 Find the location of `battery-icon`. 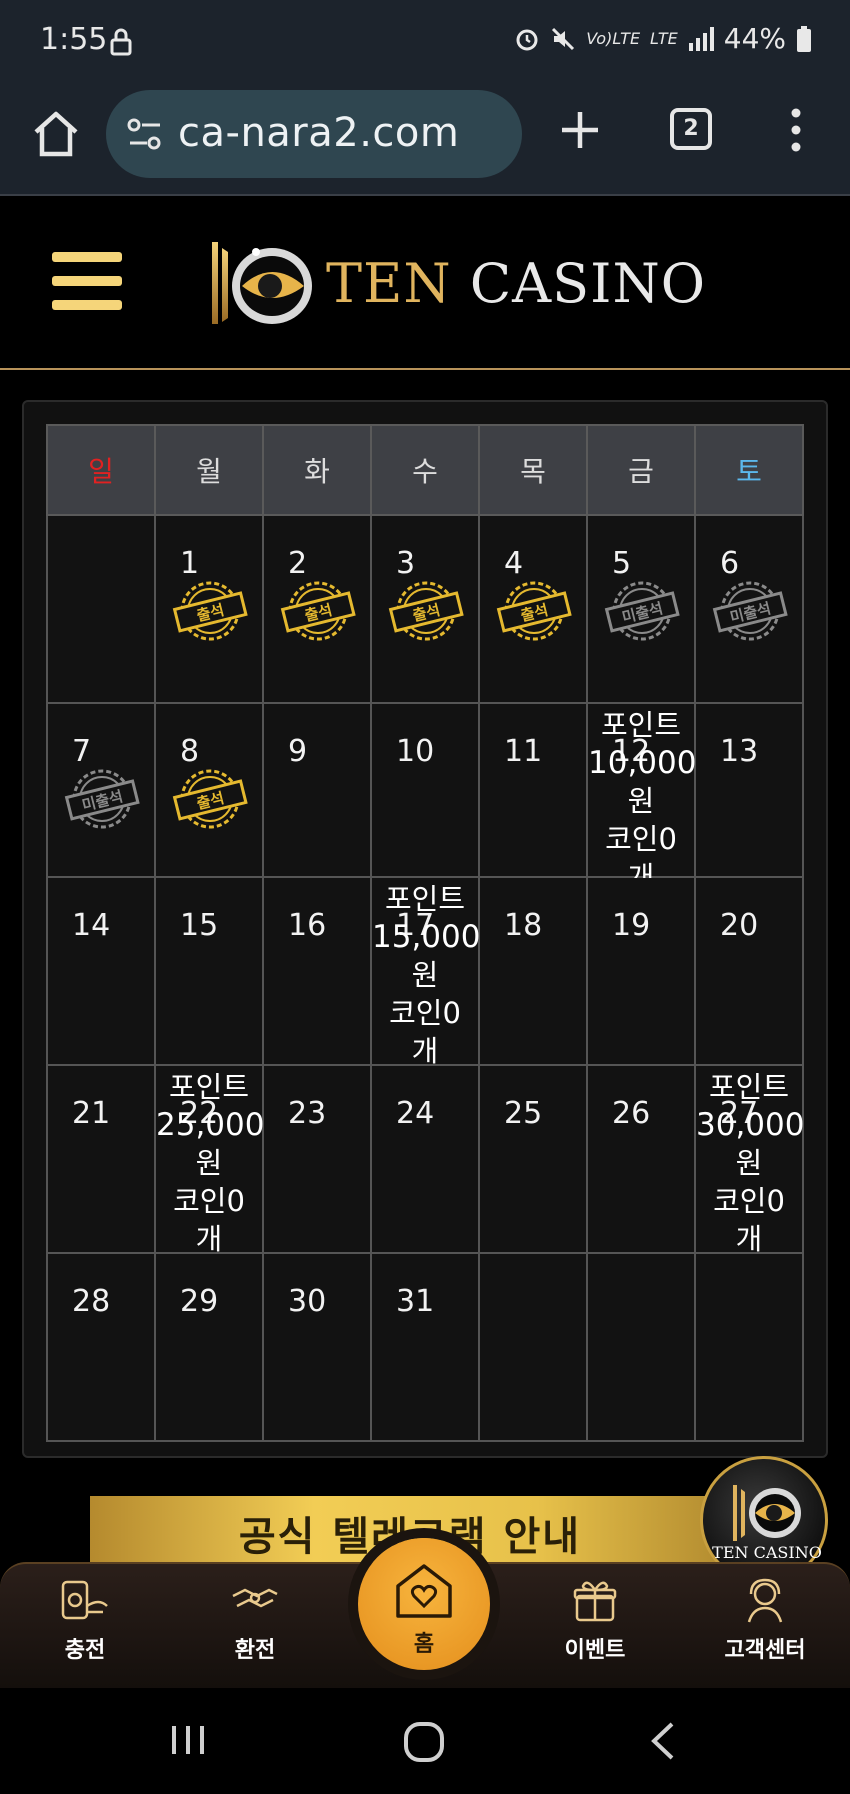

battery-icon is located at coordinates (804, 38).